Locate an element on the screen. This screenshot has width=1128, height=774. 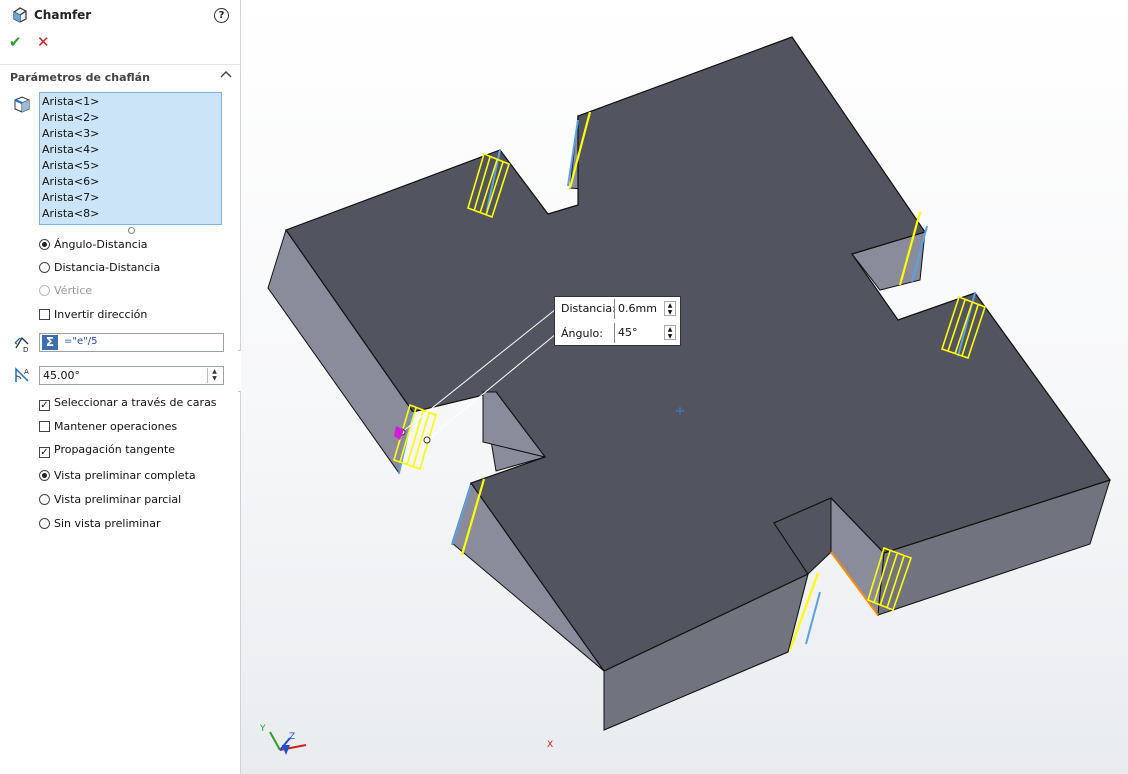
callout-distance-input: 0.6mm ▲ ▼ is located at coordinates (646, 309).